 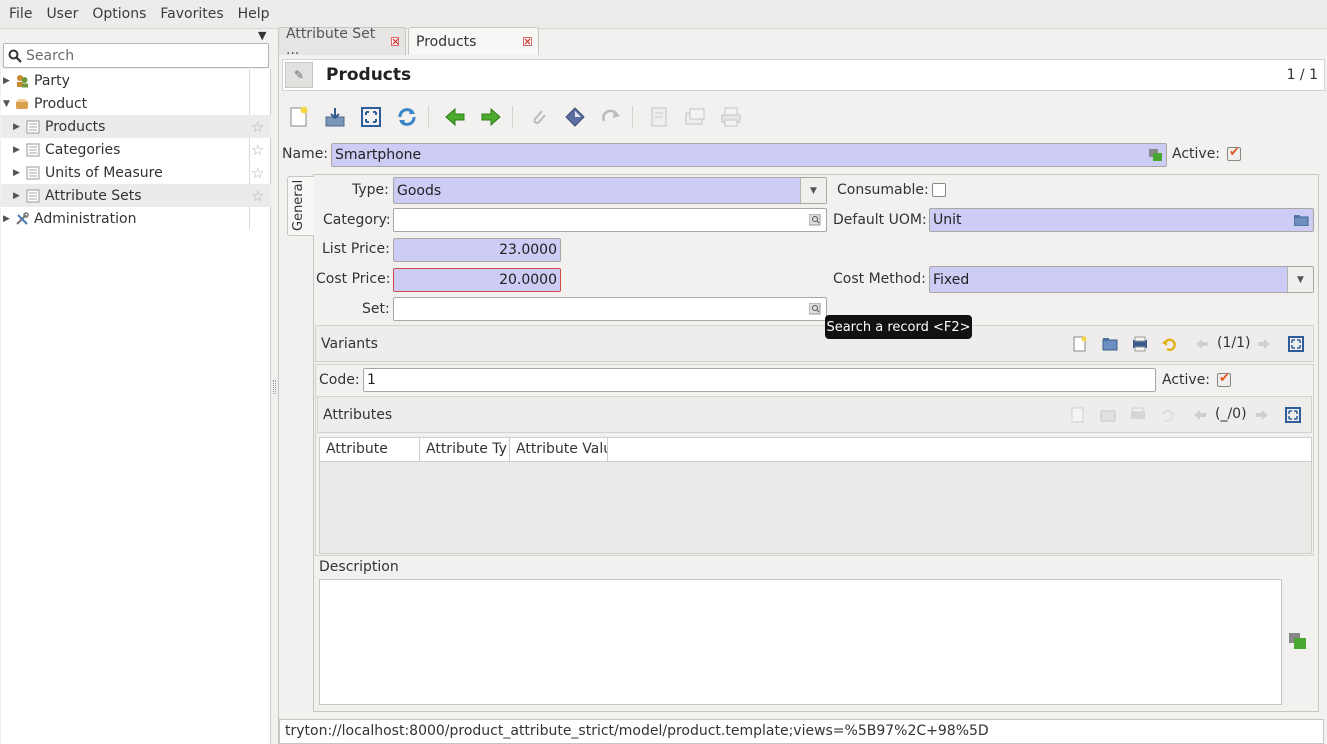 What do you see at coordinates (473, 41) in the screenshot?
I see `tab-products: Products` at bounding box center [473, 41].